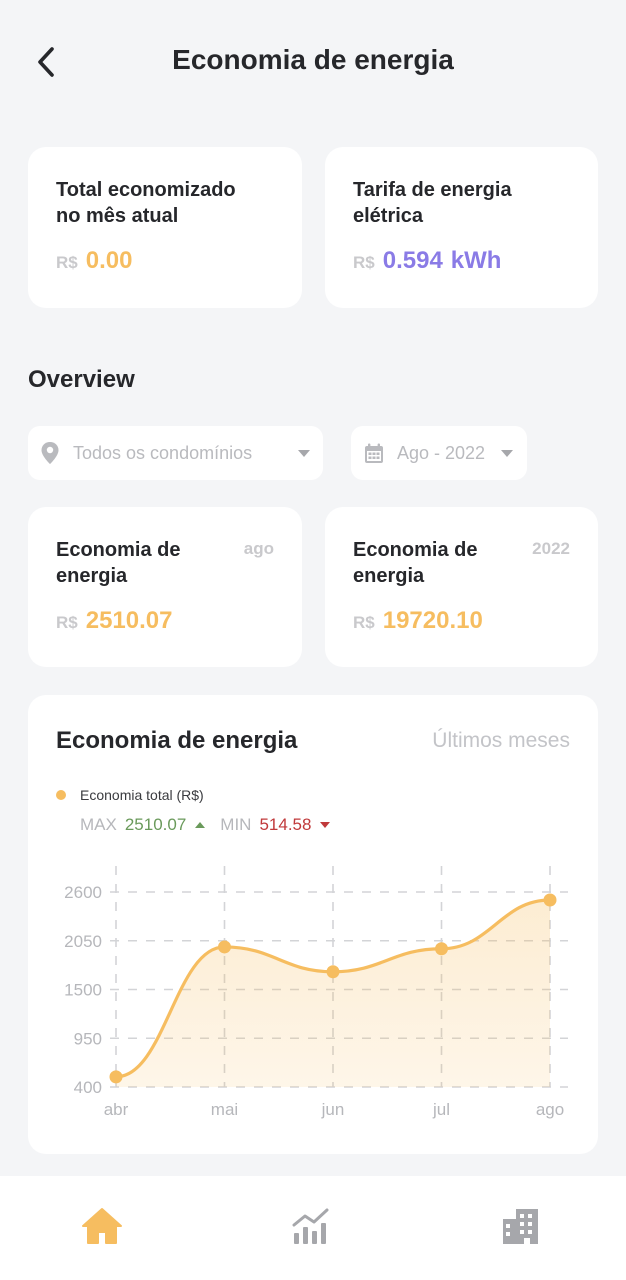 The height and width of the screenshot is (1280, 626). Describe the element at coordinates (412, 260) in the screenshot. I see `amount: 0.594` at that location.